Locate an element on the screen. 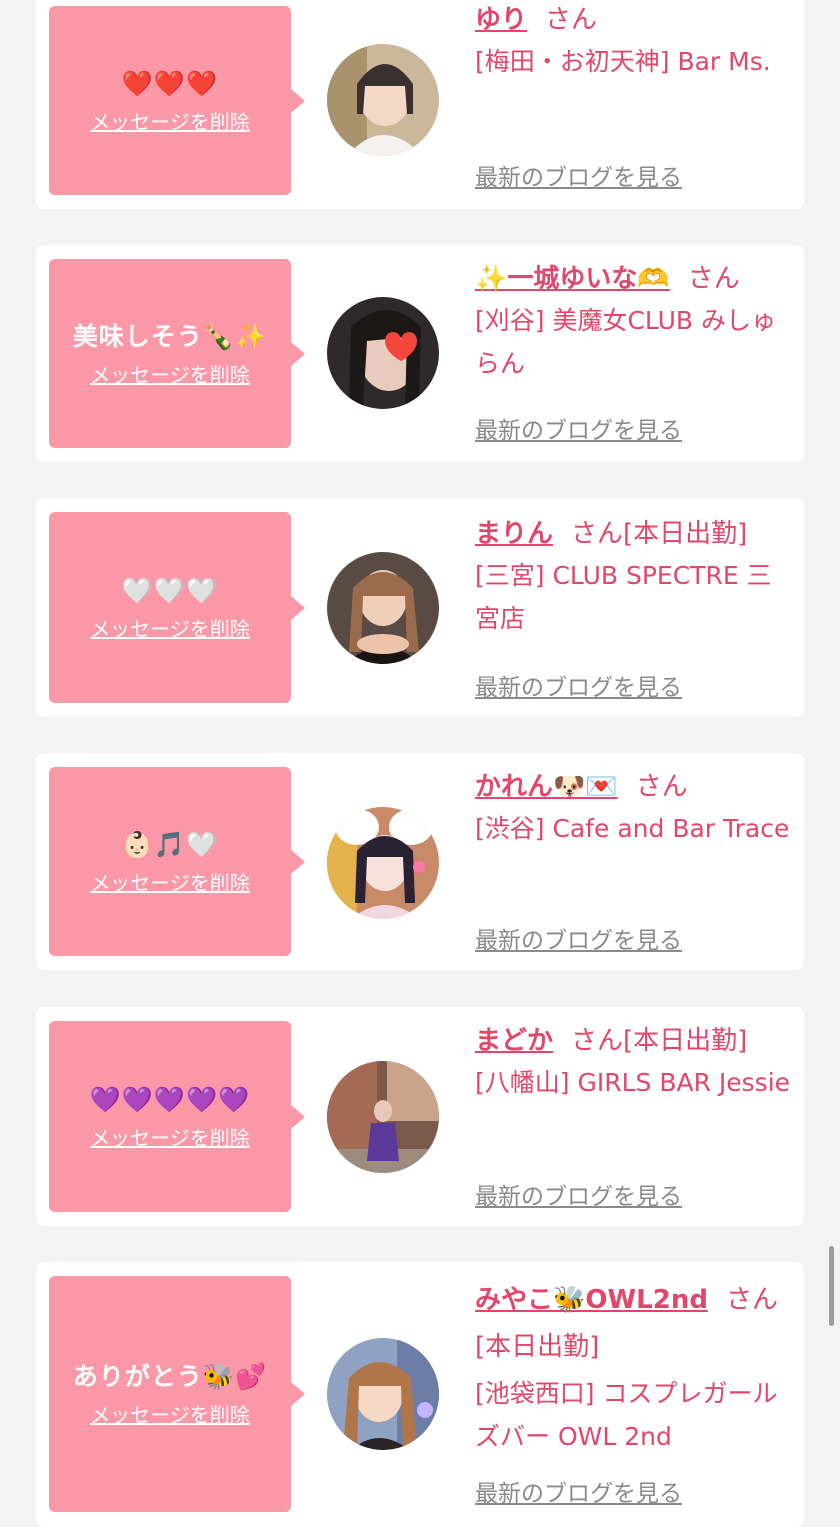  message-bubble: ありがとう🐝💕 メッセージを削除 is located at coordinates (177, 1394).